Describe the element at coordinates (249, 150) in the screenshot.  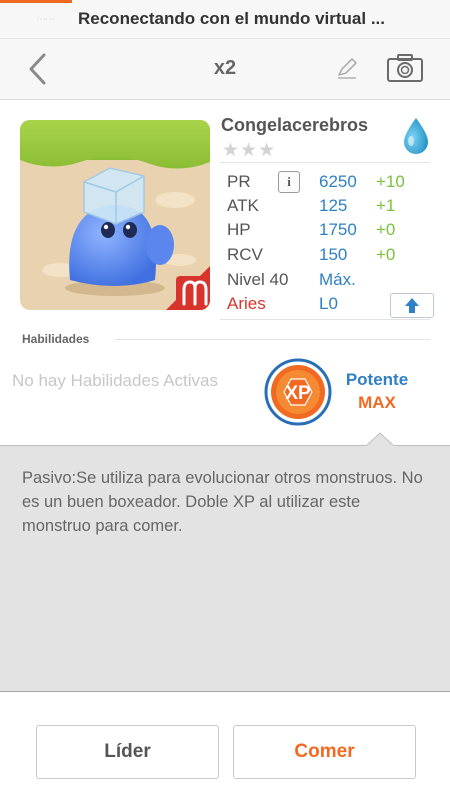
I see `star-rating: ★★★` at that location.